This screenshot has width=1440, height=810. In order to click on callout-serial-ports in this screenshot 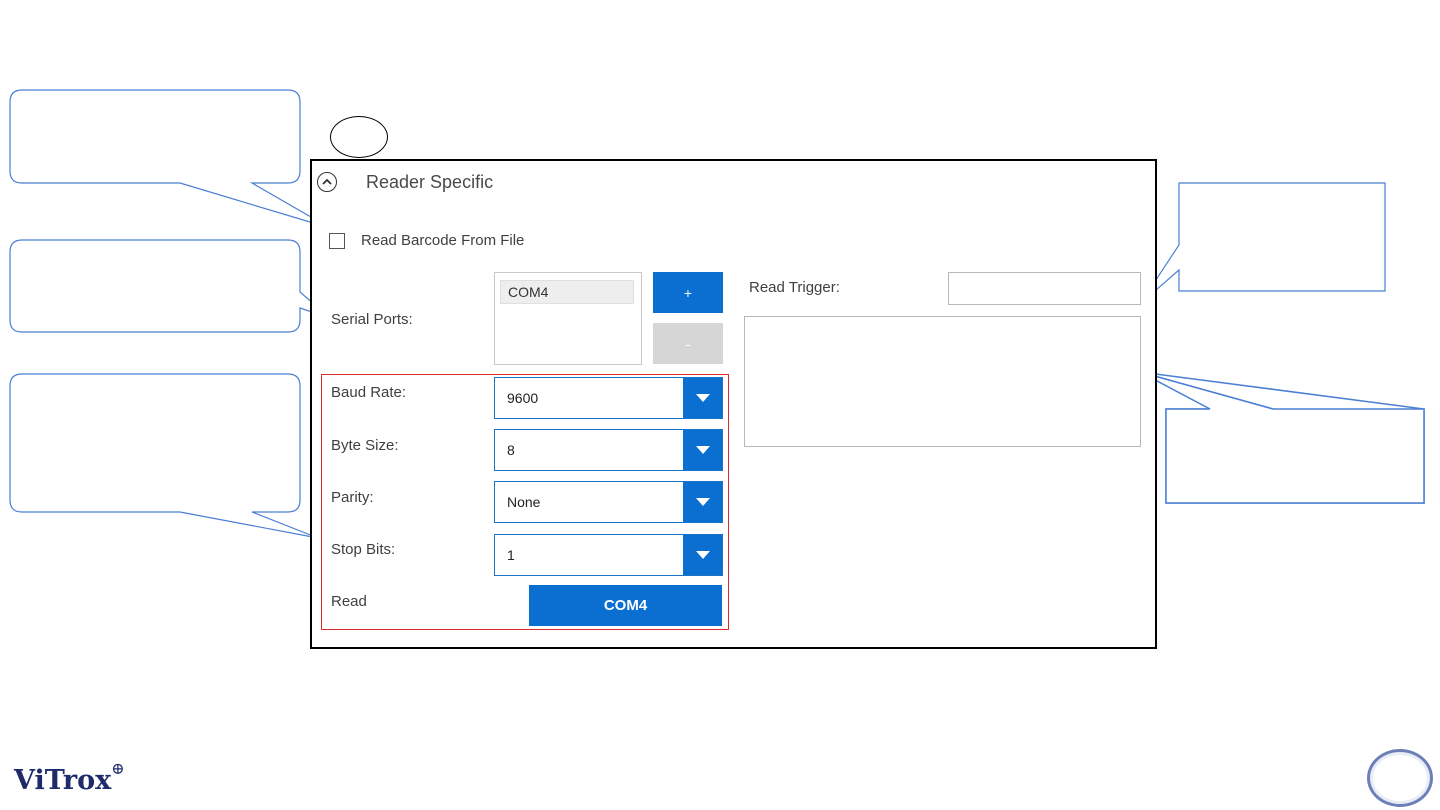, I will do `click(170, 286)`.